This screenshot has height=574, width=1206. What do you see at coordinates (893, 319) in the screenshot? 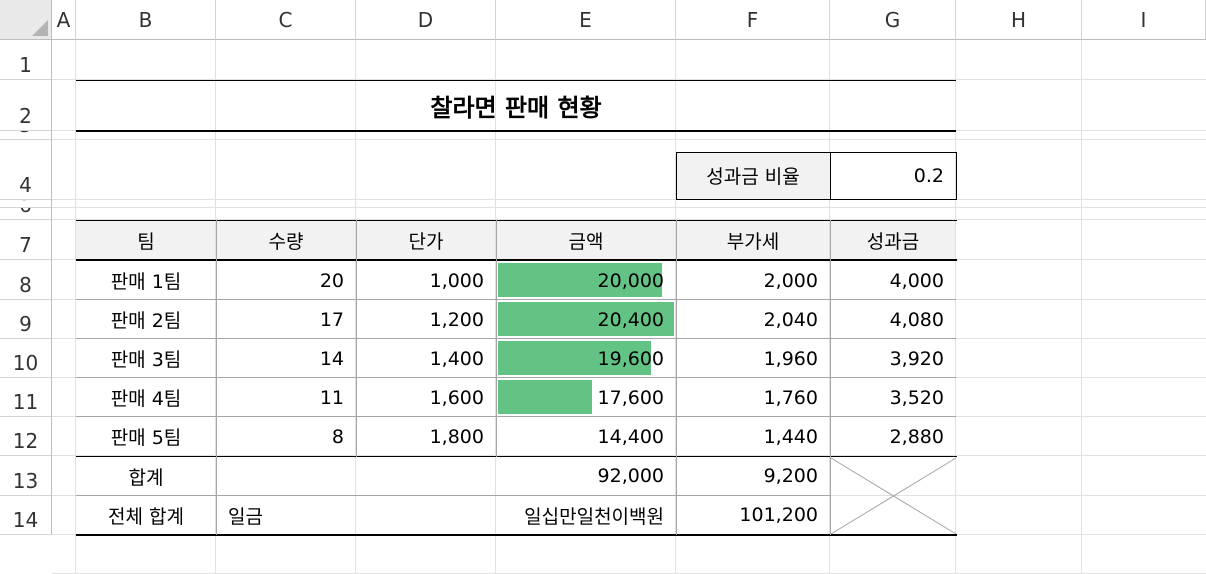
I see `bonus-cell: 4,080` at bounding box center [893, 319].